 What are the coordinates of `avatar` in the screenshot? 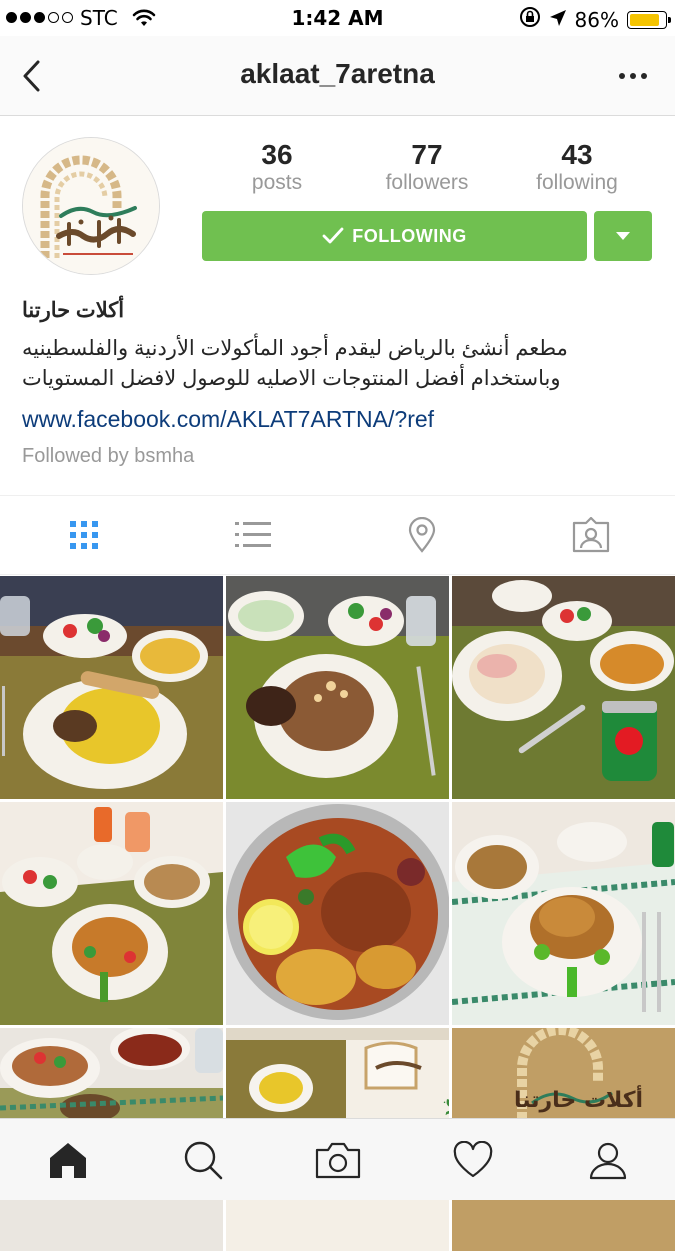 It's located at (91, 206).